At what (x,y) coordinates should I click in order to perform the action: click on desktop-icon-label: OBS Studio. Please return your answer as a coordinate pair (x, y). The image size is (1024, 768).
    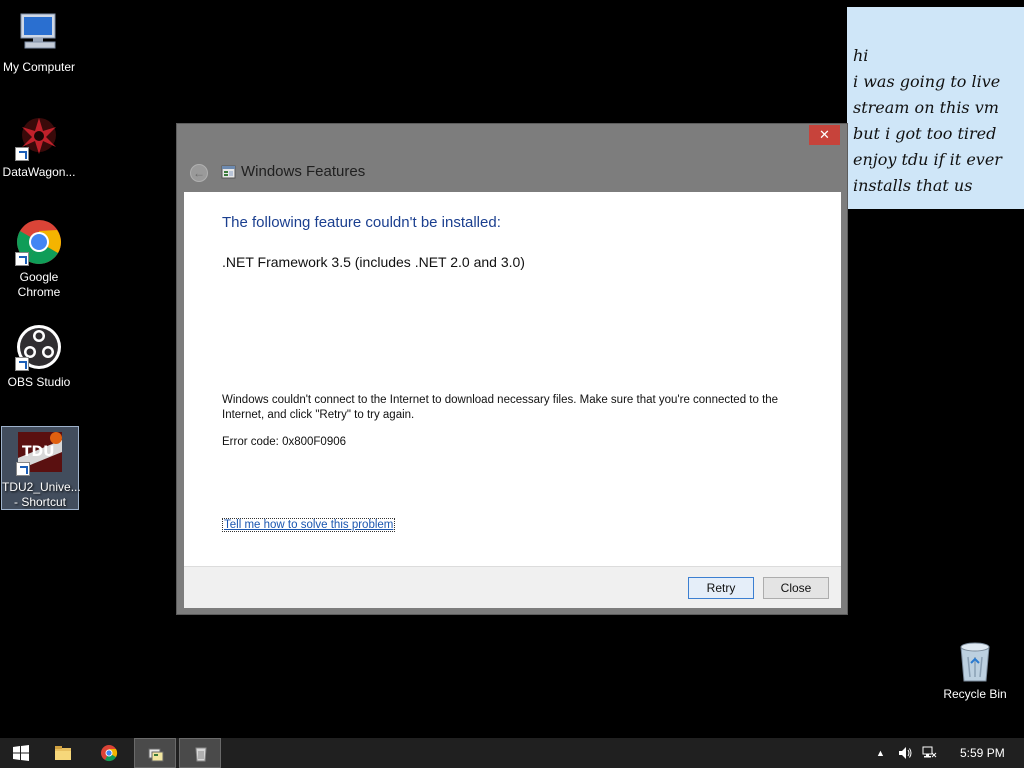
    Looking at the image, I should click on (39, 382).